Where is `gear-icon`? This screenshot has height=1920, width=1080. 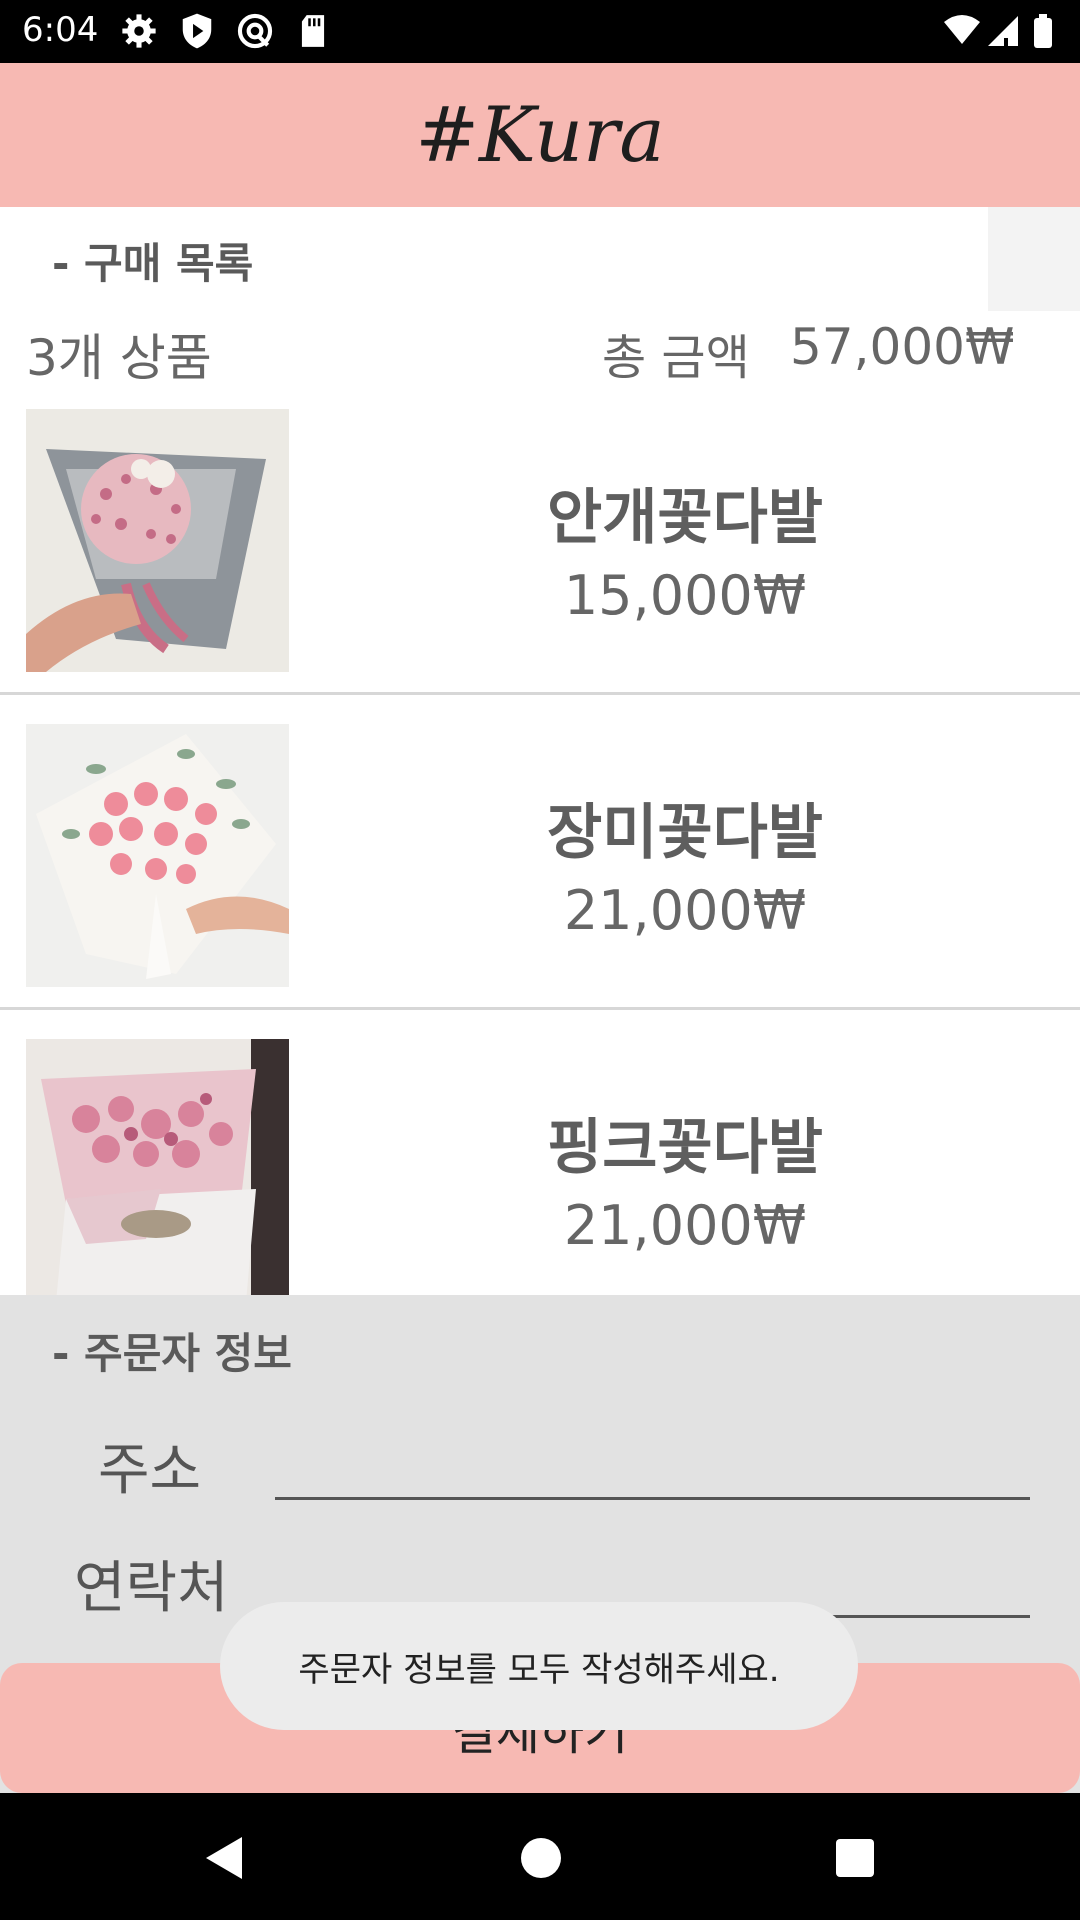 gear-icon is located at coordinates (139, 31).